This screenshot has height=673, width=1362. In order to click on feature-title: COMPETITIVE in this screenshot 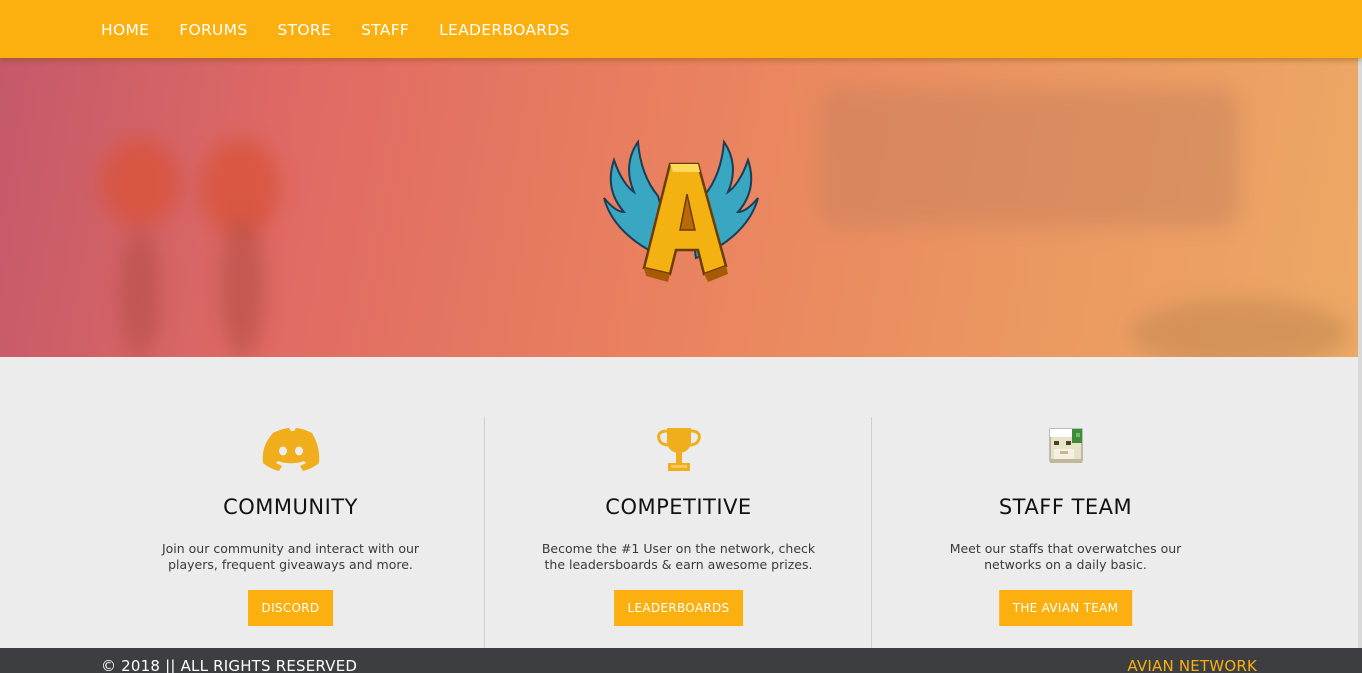, I will do `click(678, 507)`.